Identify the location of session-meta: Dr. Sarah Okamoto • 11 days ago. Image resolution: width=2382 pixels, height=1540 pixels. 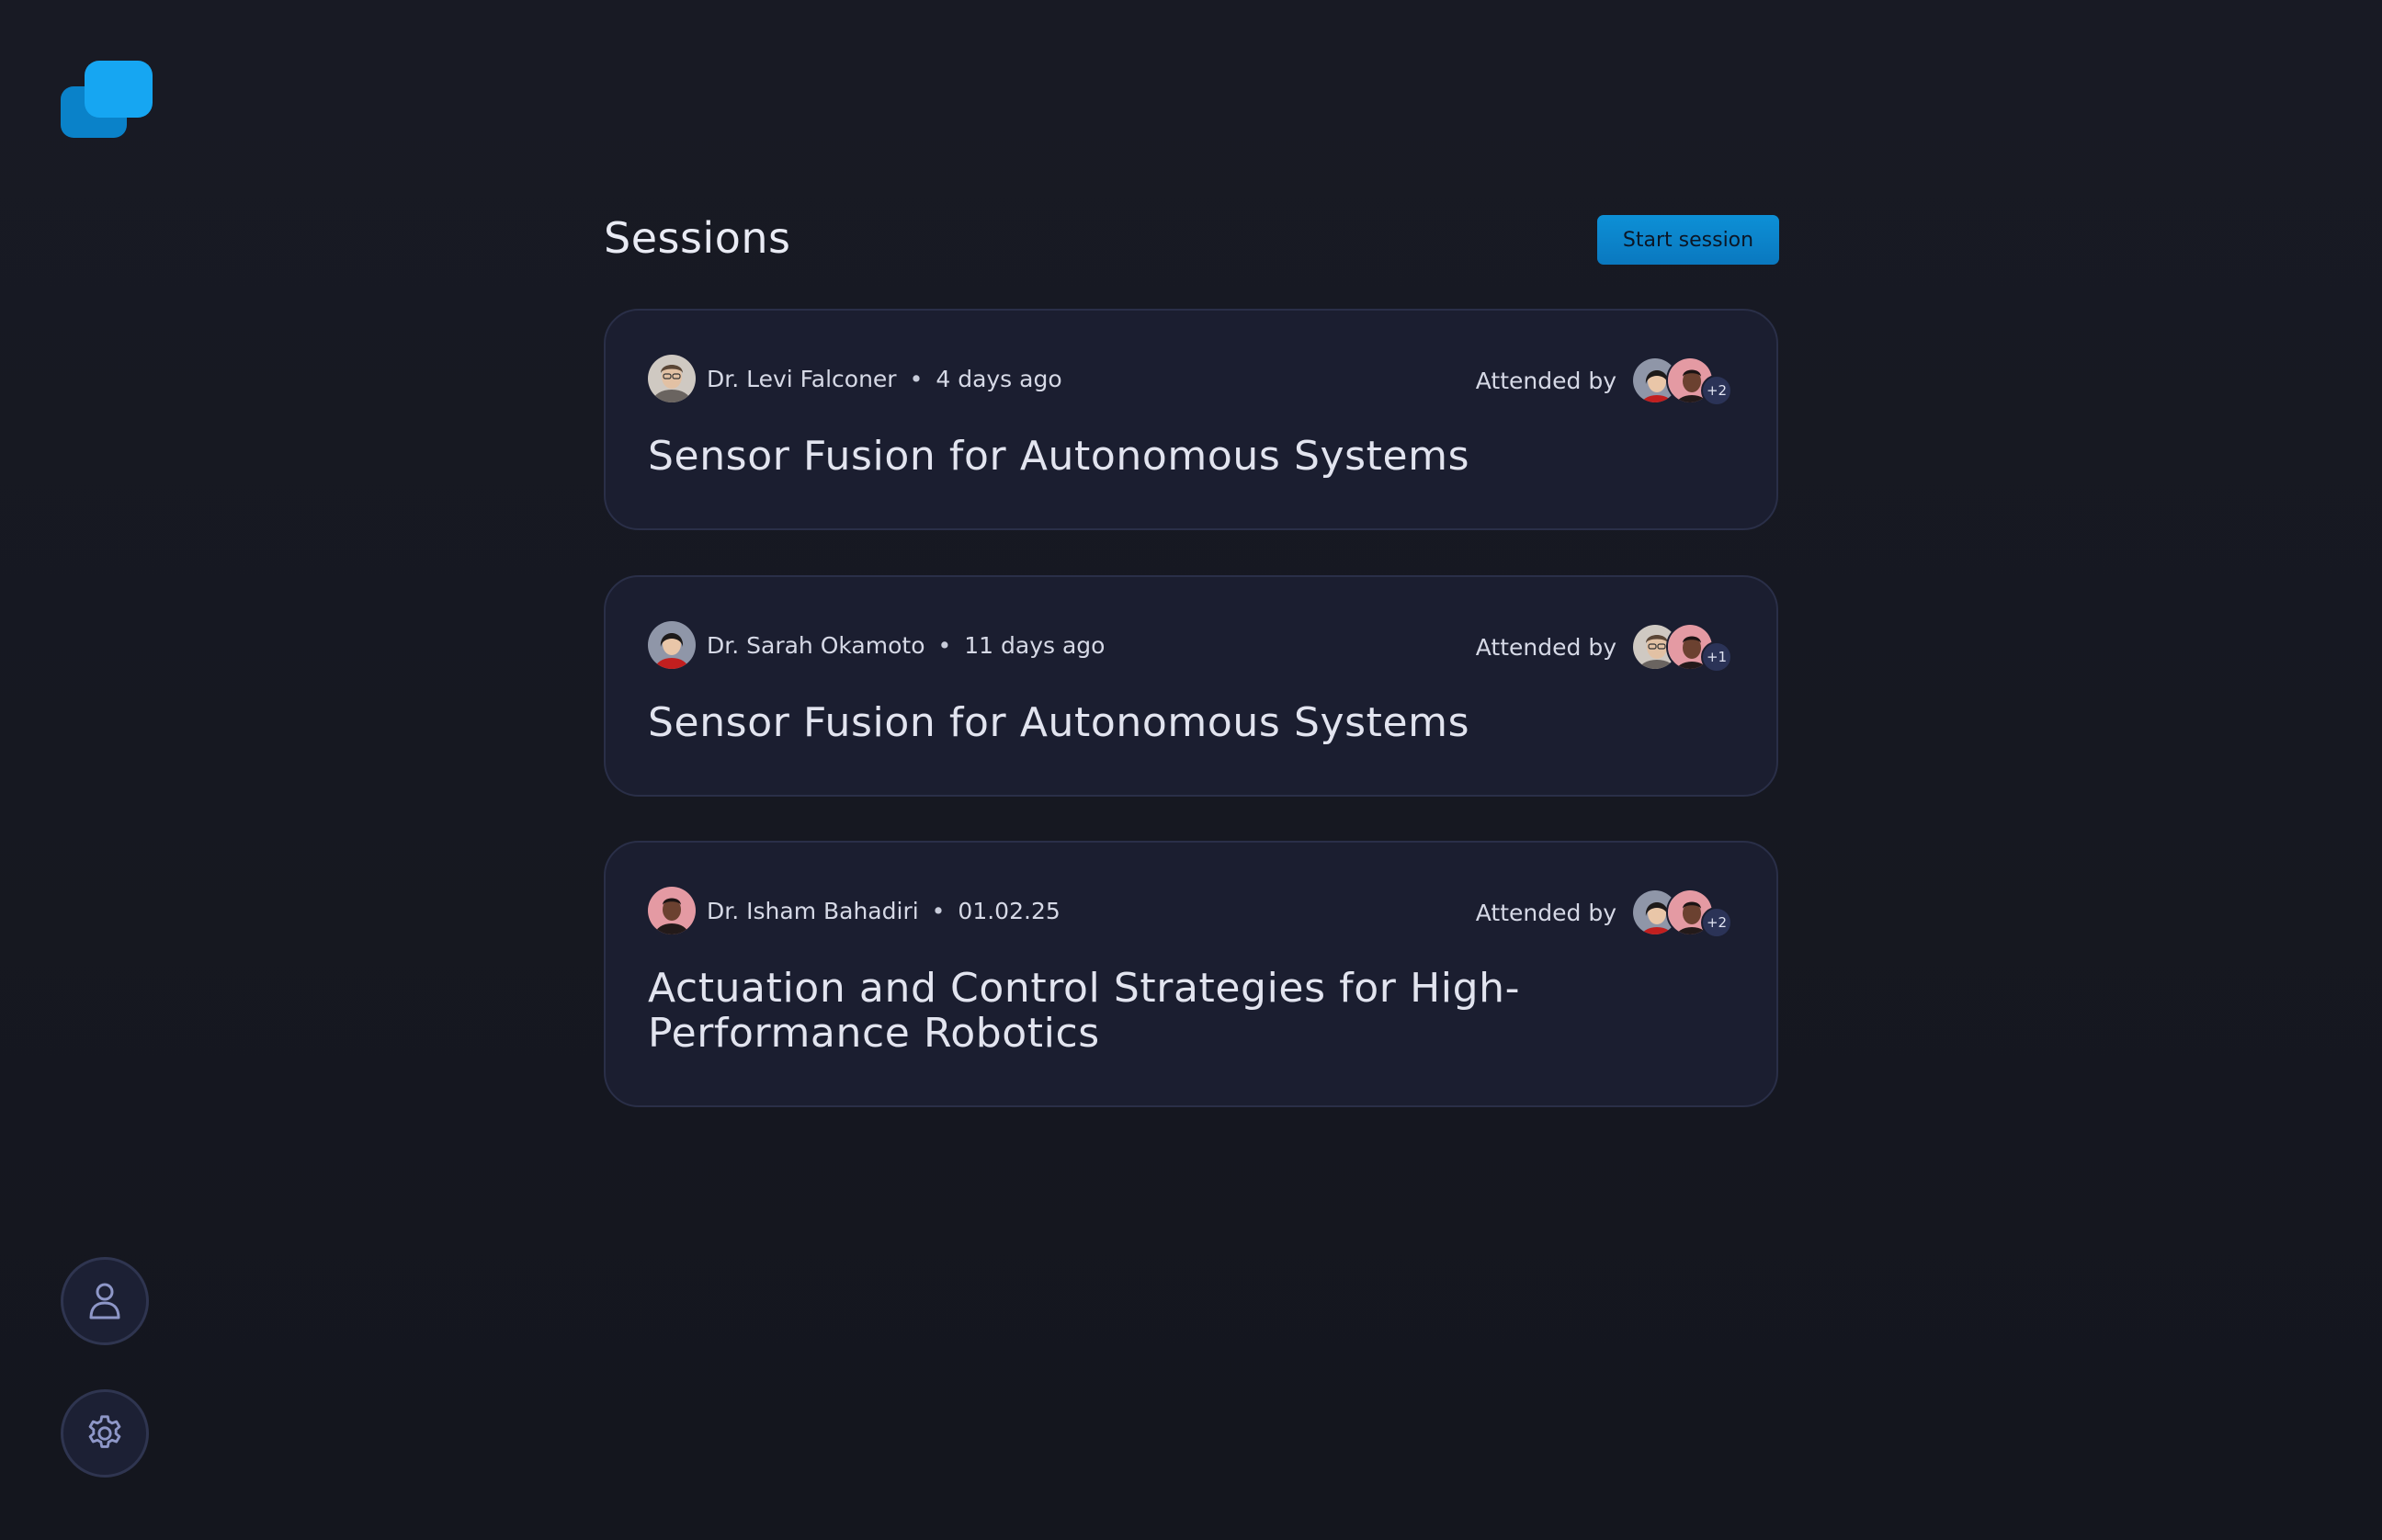
(877, 645).